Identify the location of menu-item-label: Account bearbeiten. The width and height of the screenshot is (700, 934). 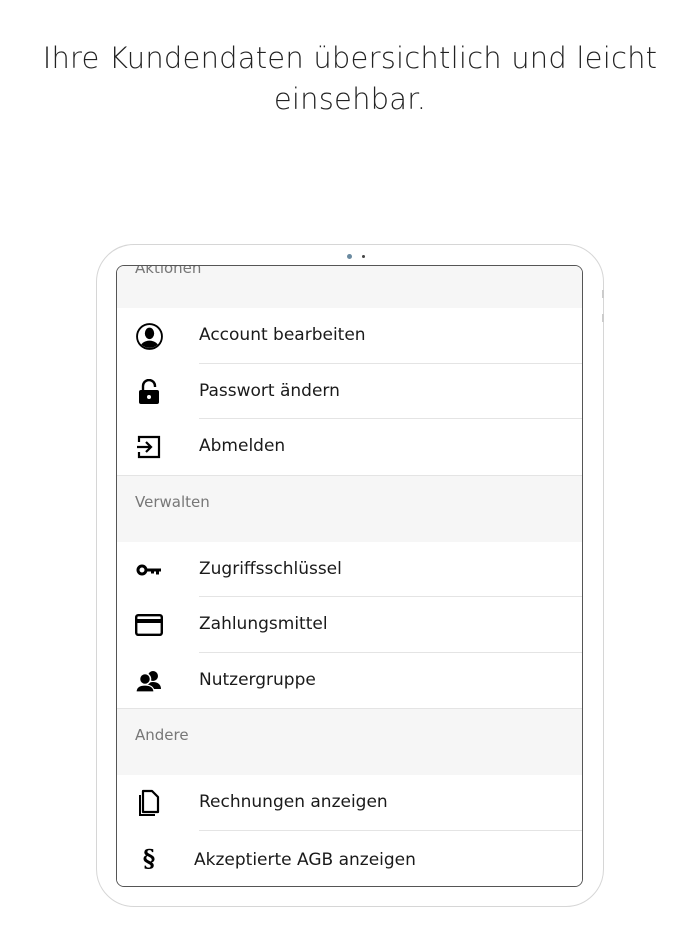
(282, 335).